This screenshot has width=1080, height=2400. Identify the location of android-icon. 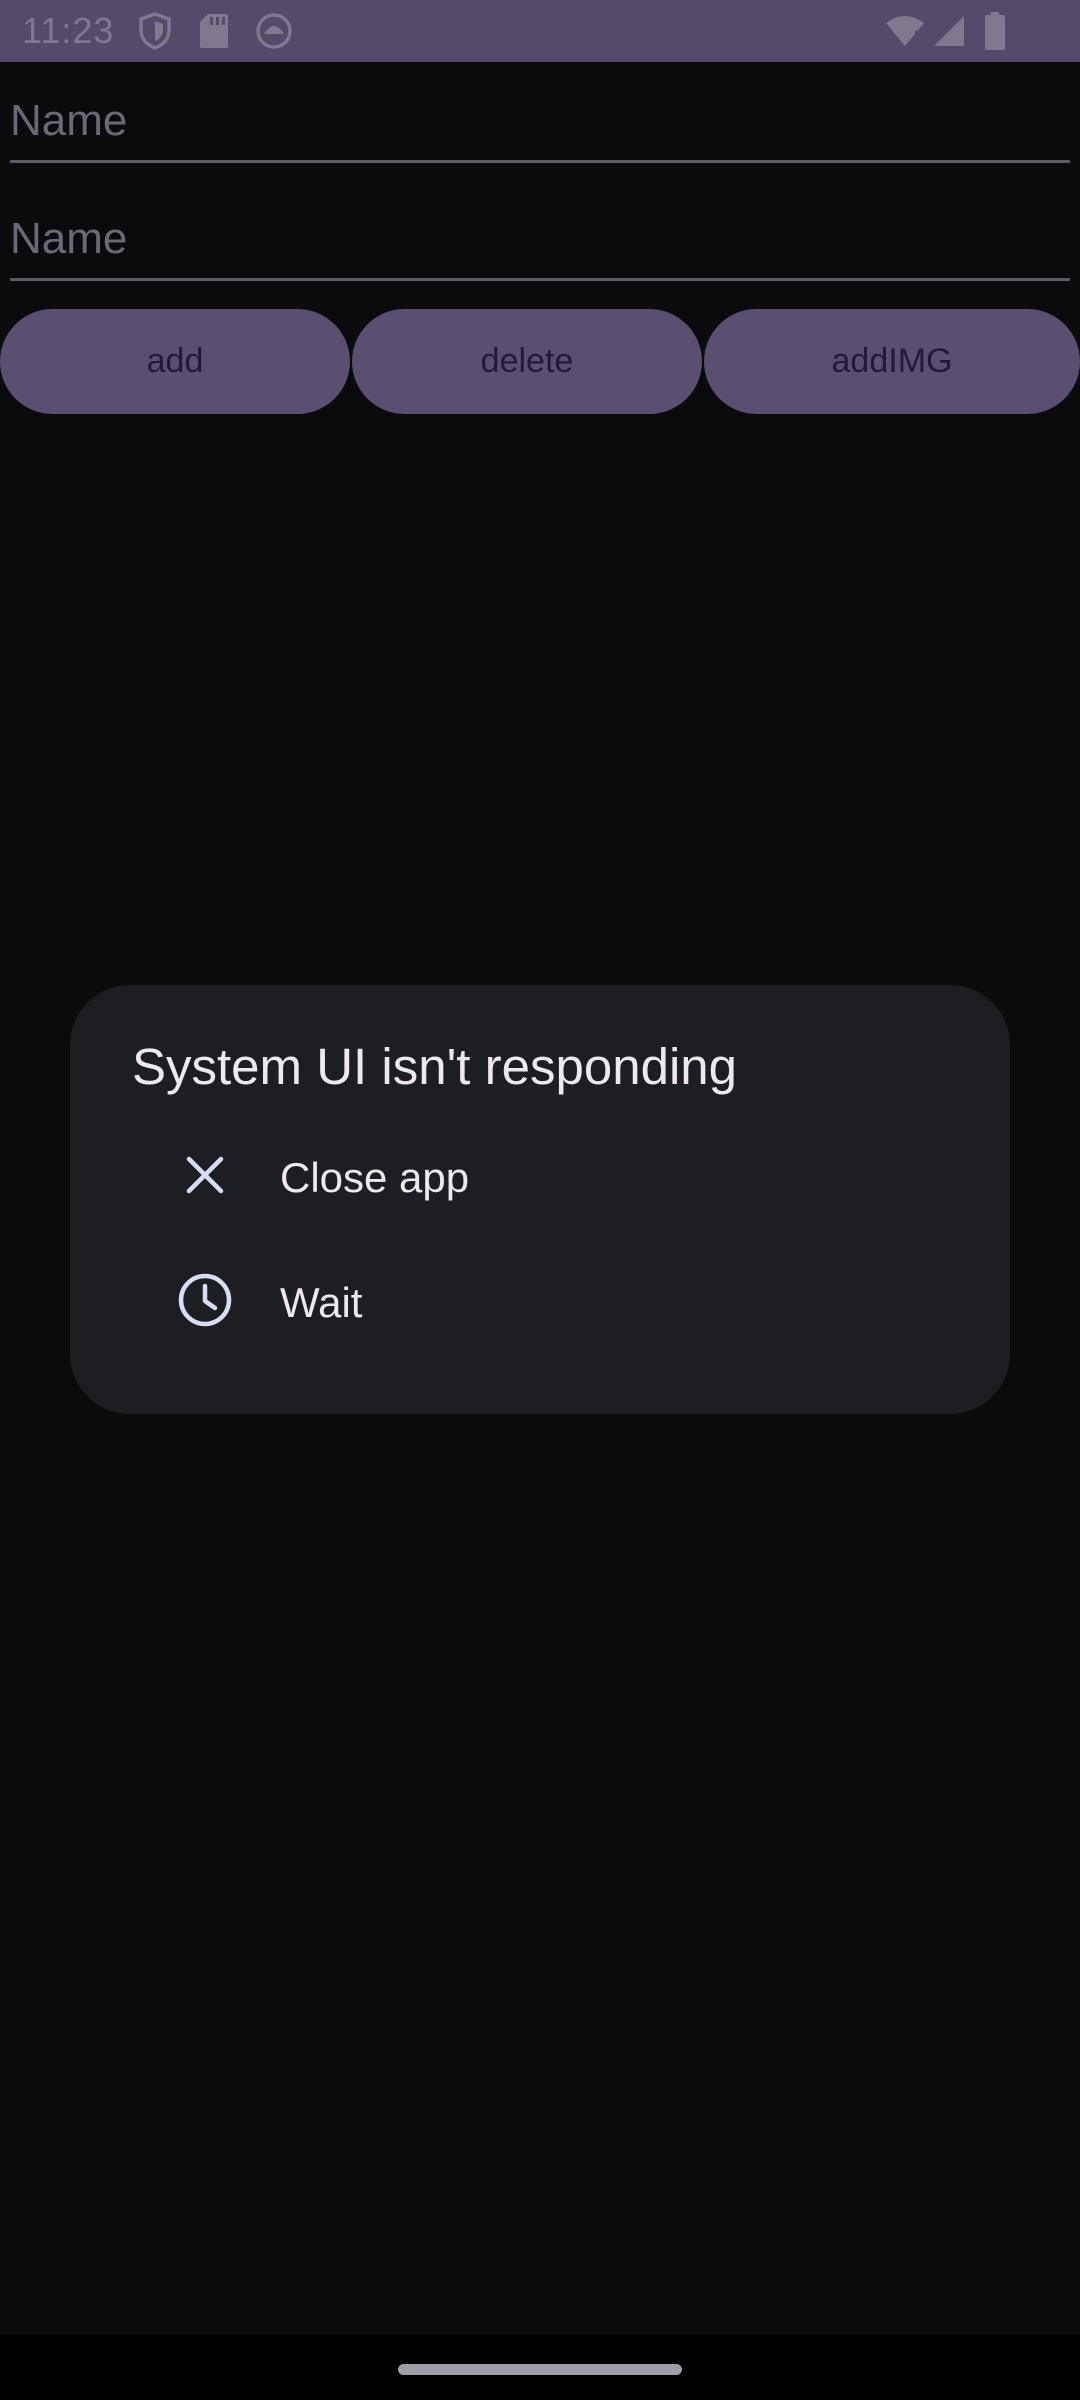
(274, 33).